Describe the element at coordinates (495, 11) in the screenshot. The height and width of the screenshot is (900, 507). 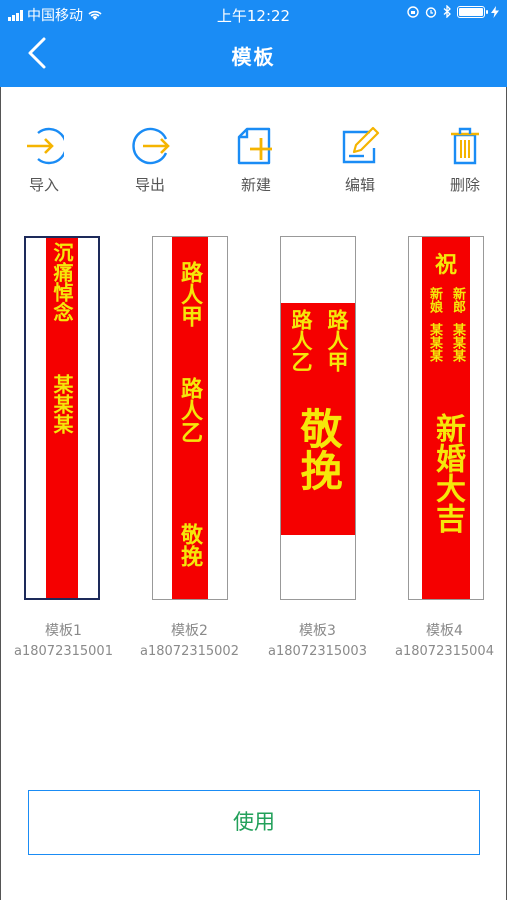
I see `charging-icon` at that location.